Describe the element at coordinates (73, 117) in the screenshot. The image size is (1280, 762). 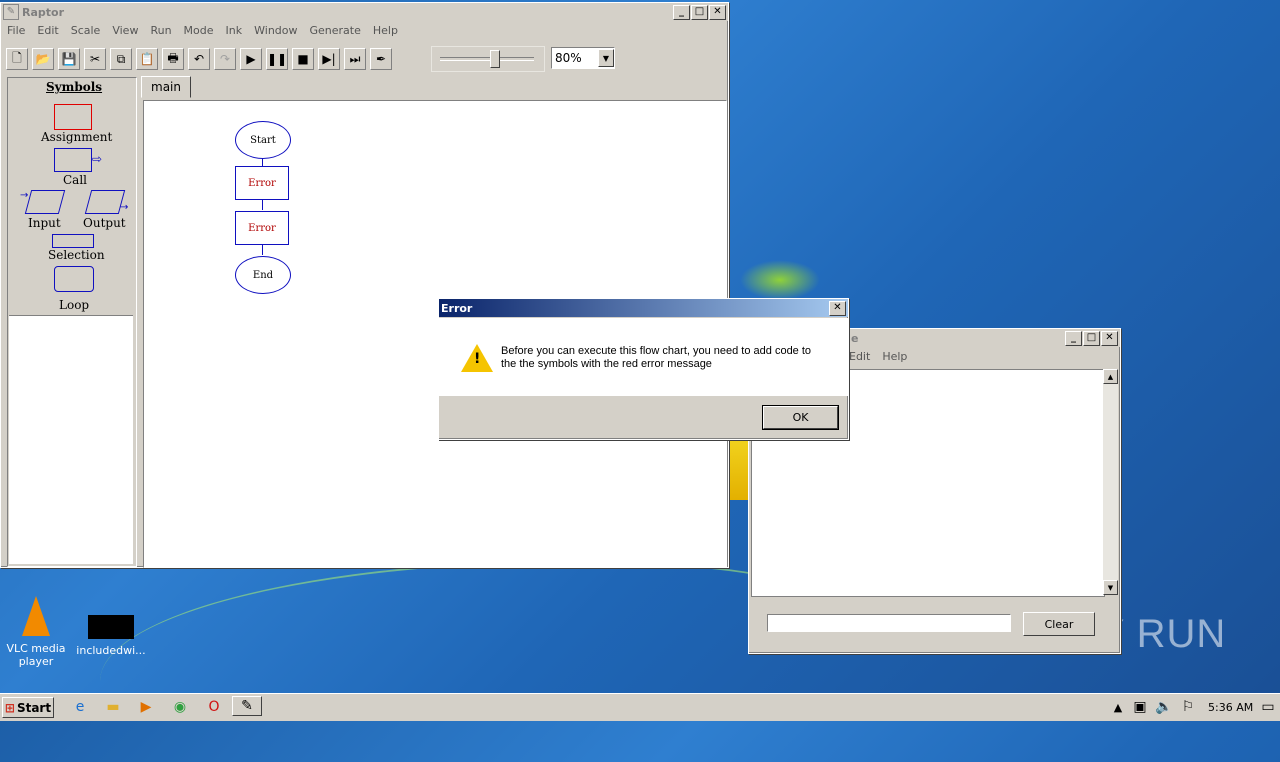
I see `symbol-assignment` at that location.